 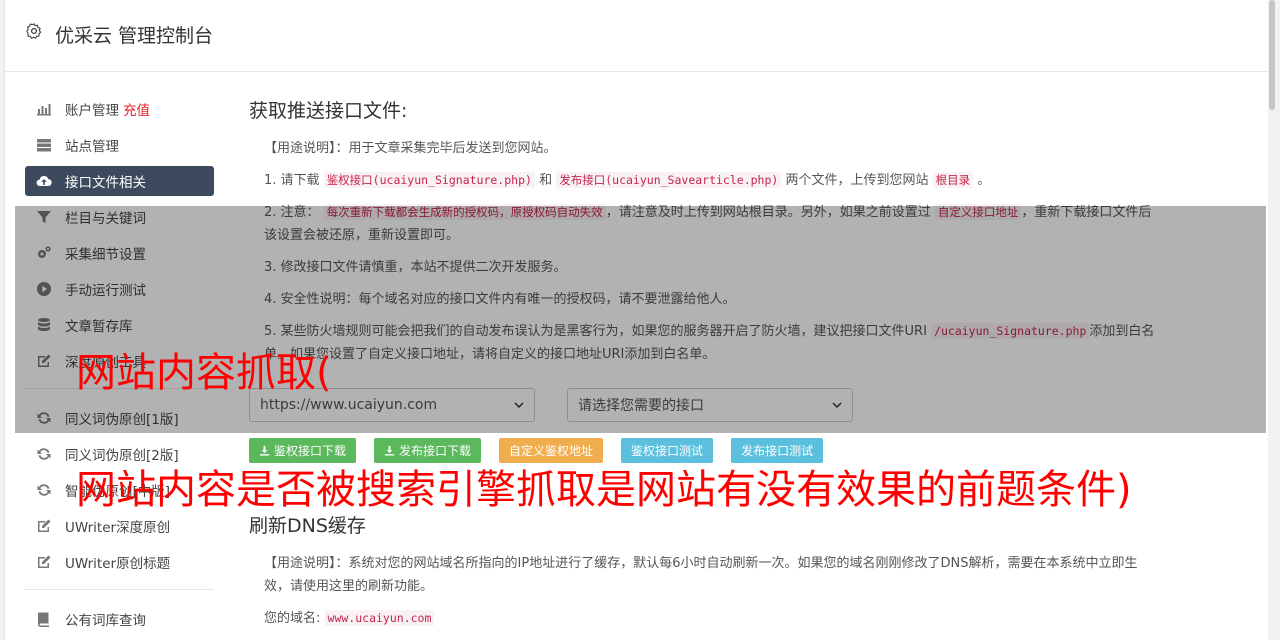 I want to click on button-row: 鉴权接口下载 发布接口下载 自定义鉴权地址 鉴权接口测试 发布接口测试, so click(x=704, y=450).